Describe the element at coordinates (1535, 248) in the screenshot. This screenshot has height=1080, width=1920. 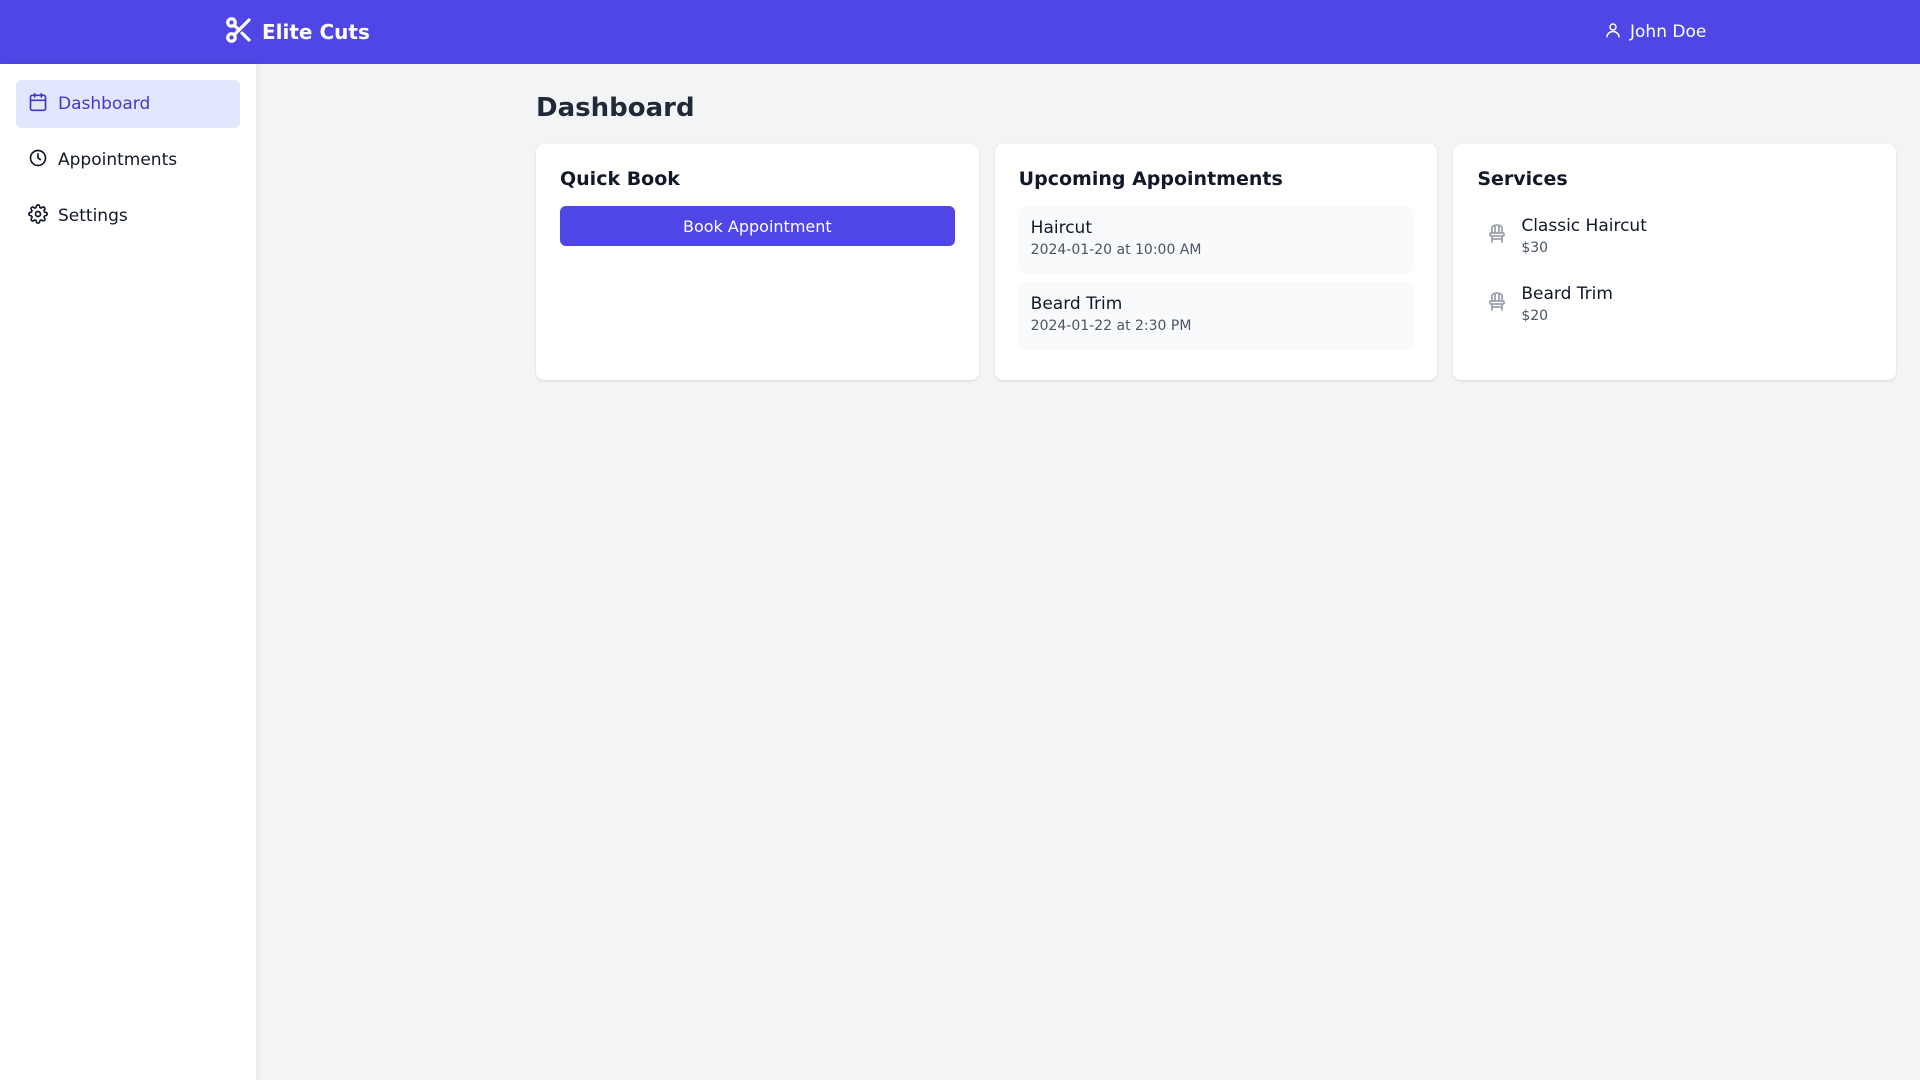
I see `service-price: $30` at that location.